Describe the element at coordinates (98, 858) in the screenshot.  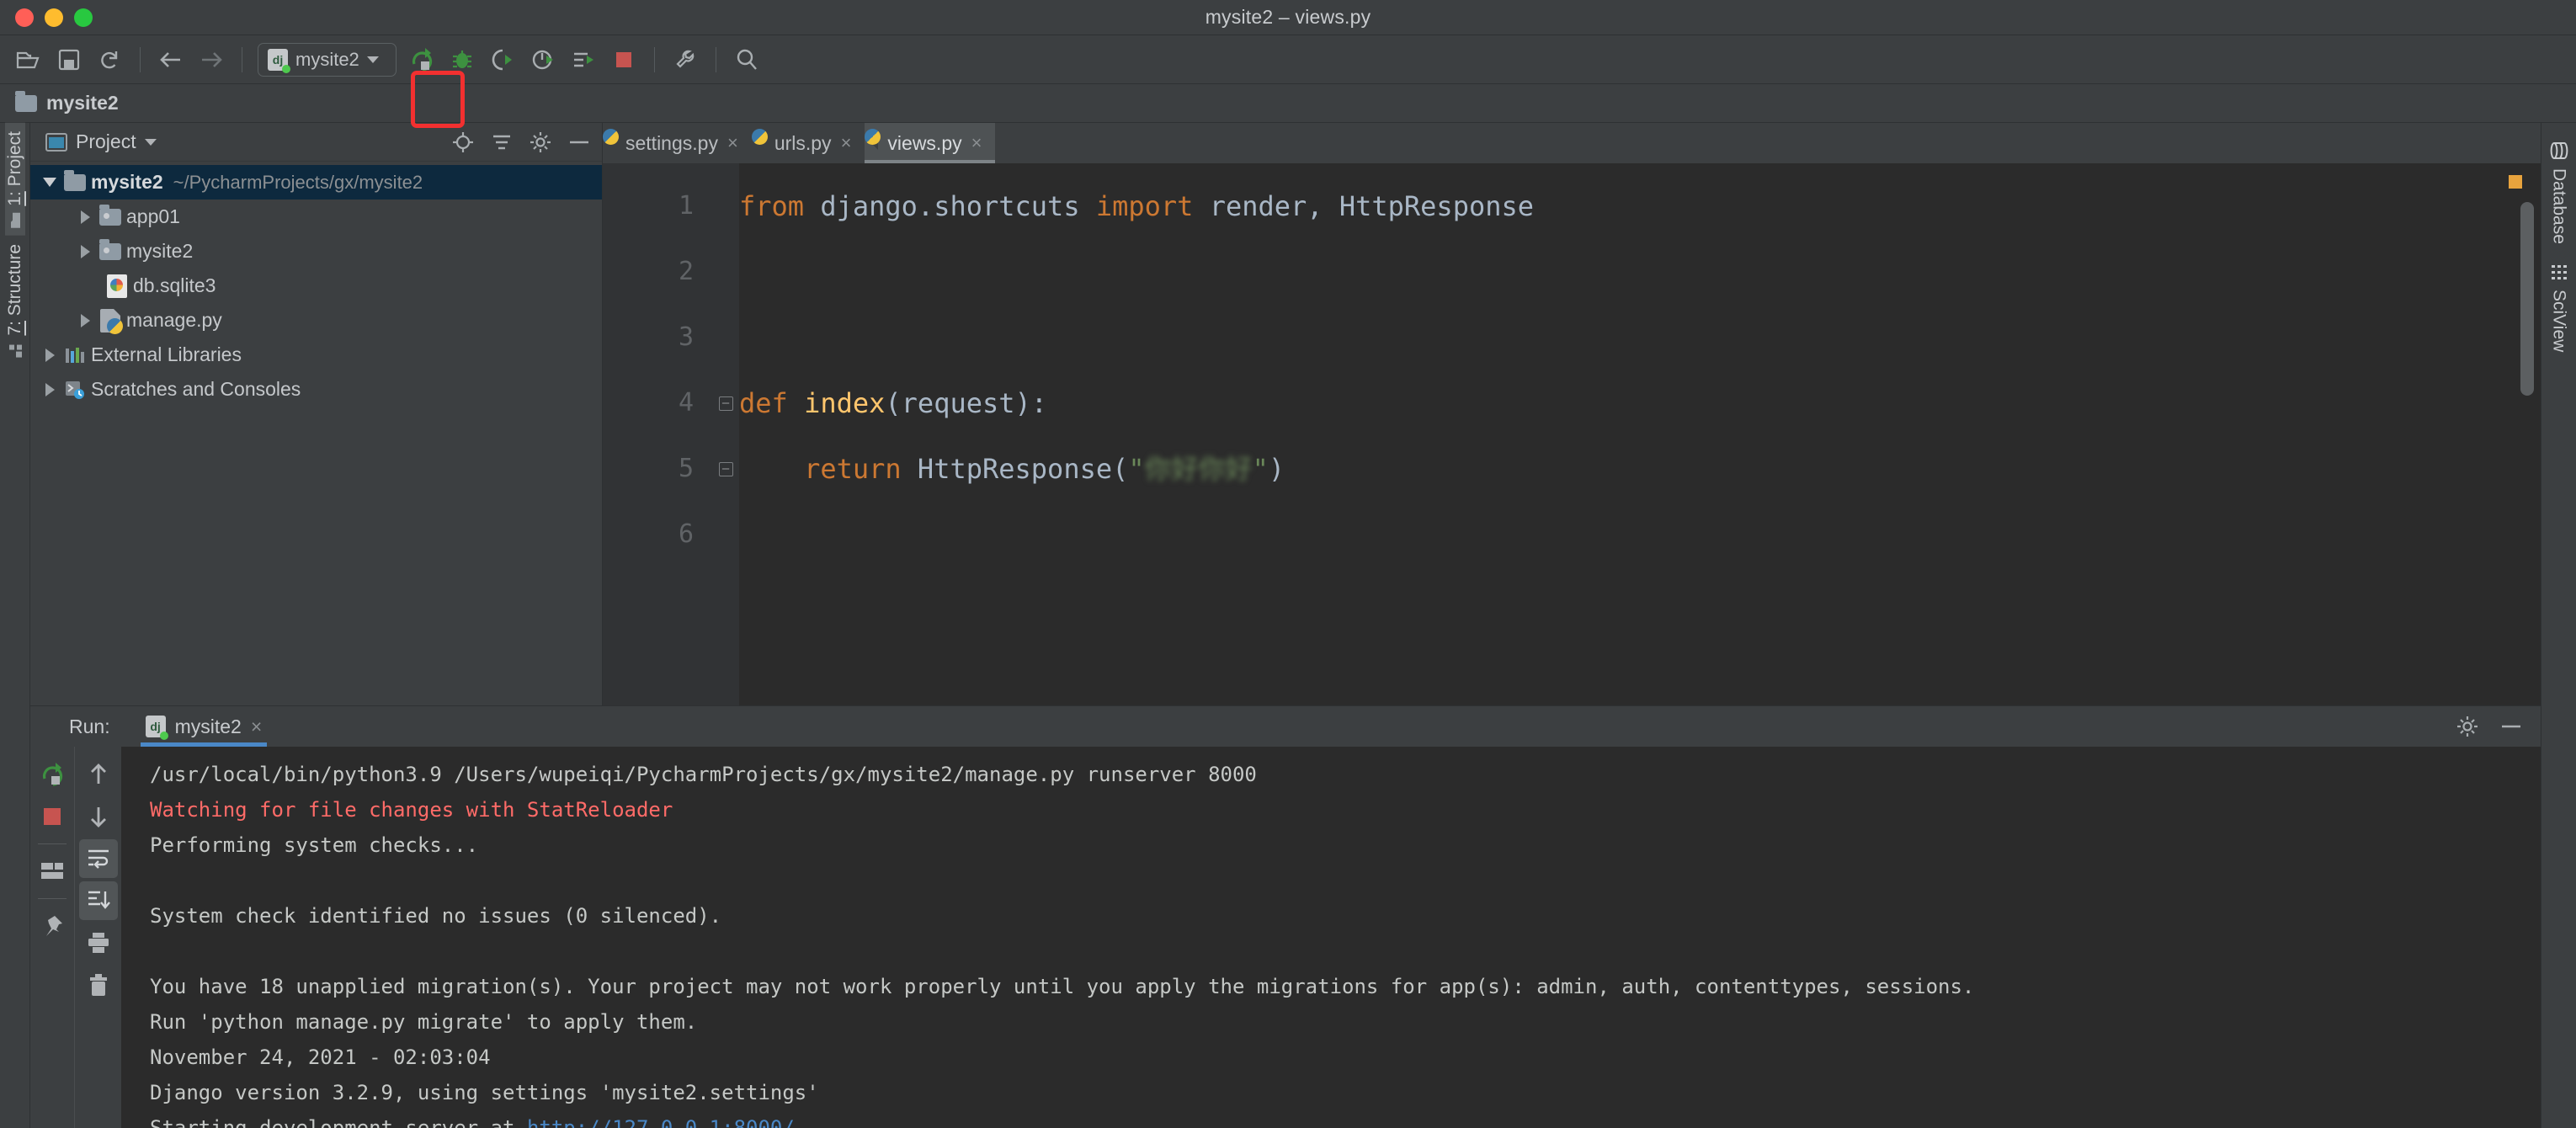
I see `soft-wrap-icon` at that location.